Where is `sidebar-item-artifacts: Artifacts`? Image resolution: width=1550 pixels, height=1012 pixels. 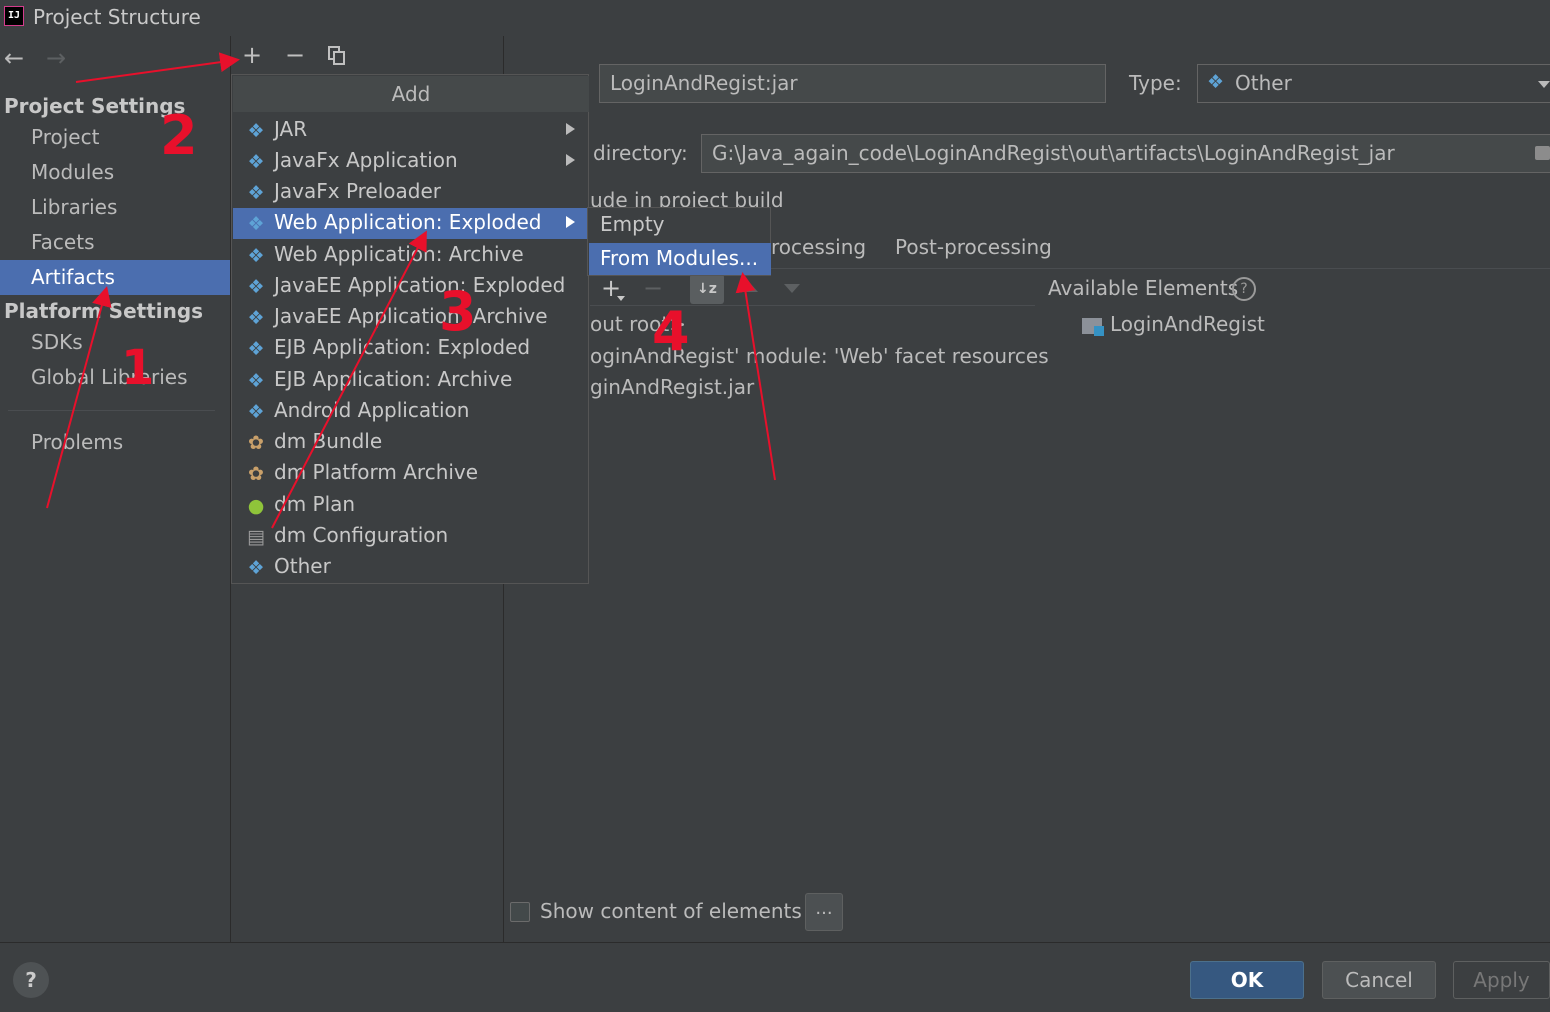 sidebar-item-artifacts: Artifacts is located at coordinates (73, 277).